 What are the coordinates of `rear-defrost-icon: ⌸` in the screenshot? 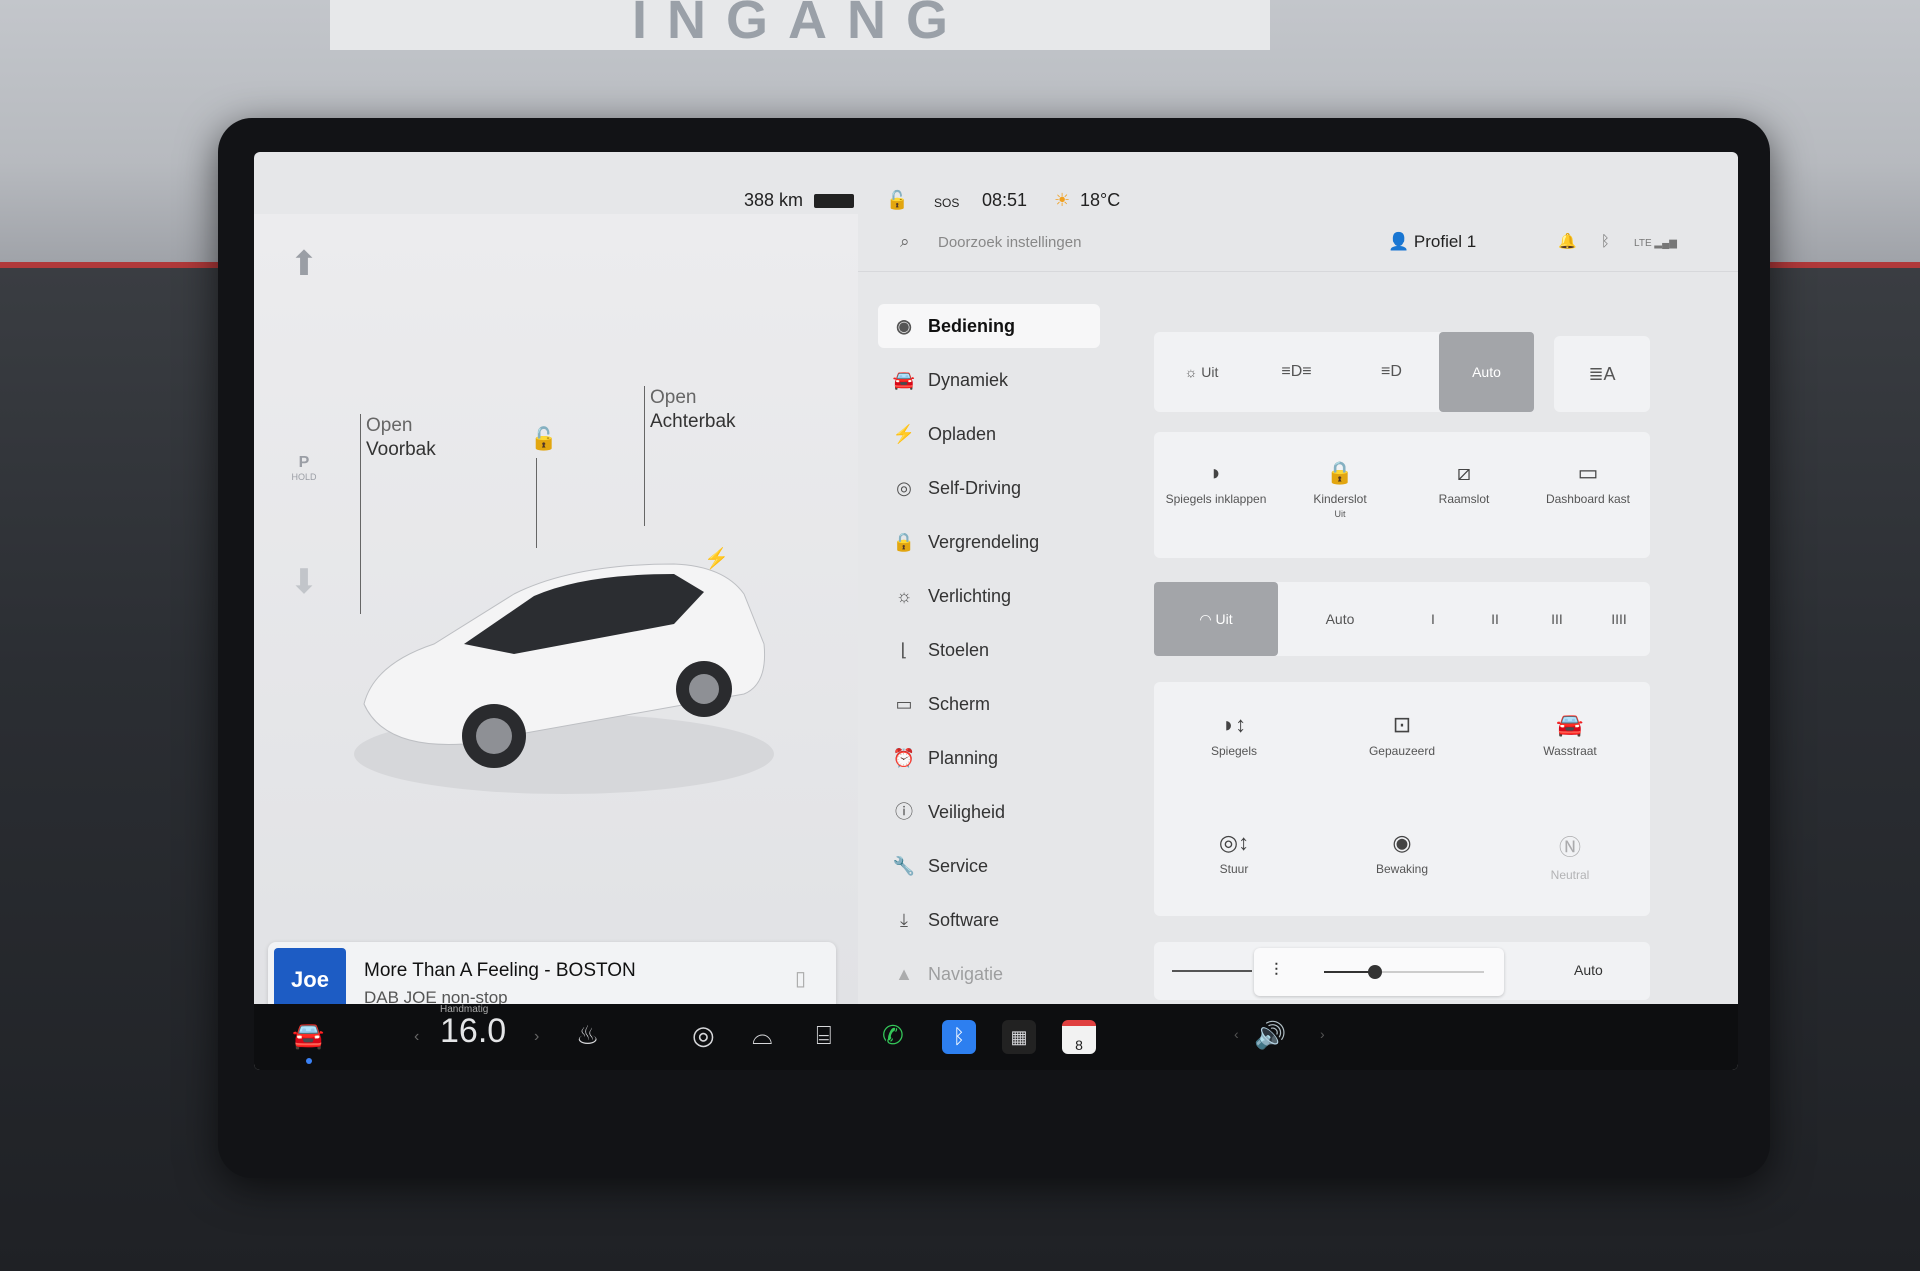 It's located at (824, 1036).